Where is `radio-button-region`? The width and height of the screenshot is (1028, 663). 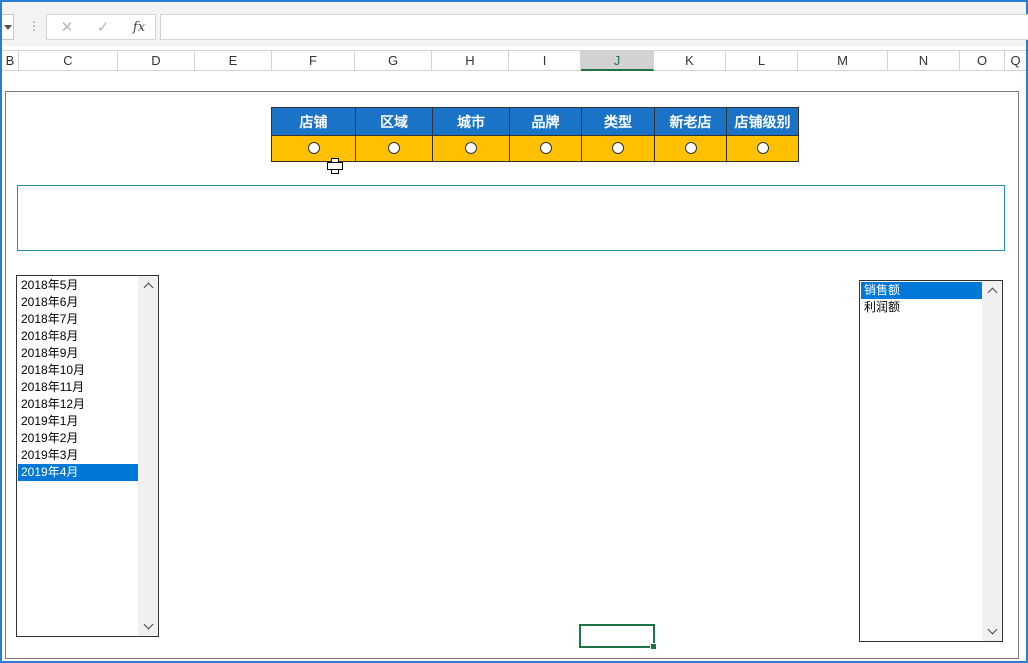
radio-button-region is located at coordinates (394, 148).